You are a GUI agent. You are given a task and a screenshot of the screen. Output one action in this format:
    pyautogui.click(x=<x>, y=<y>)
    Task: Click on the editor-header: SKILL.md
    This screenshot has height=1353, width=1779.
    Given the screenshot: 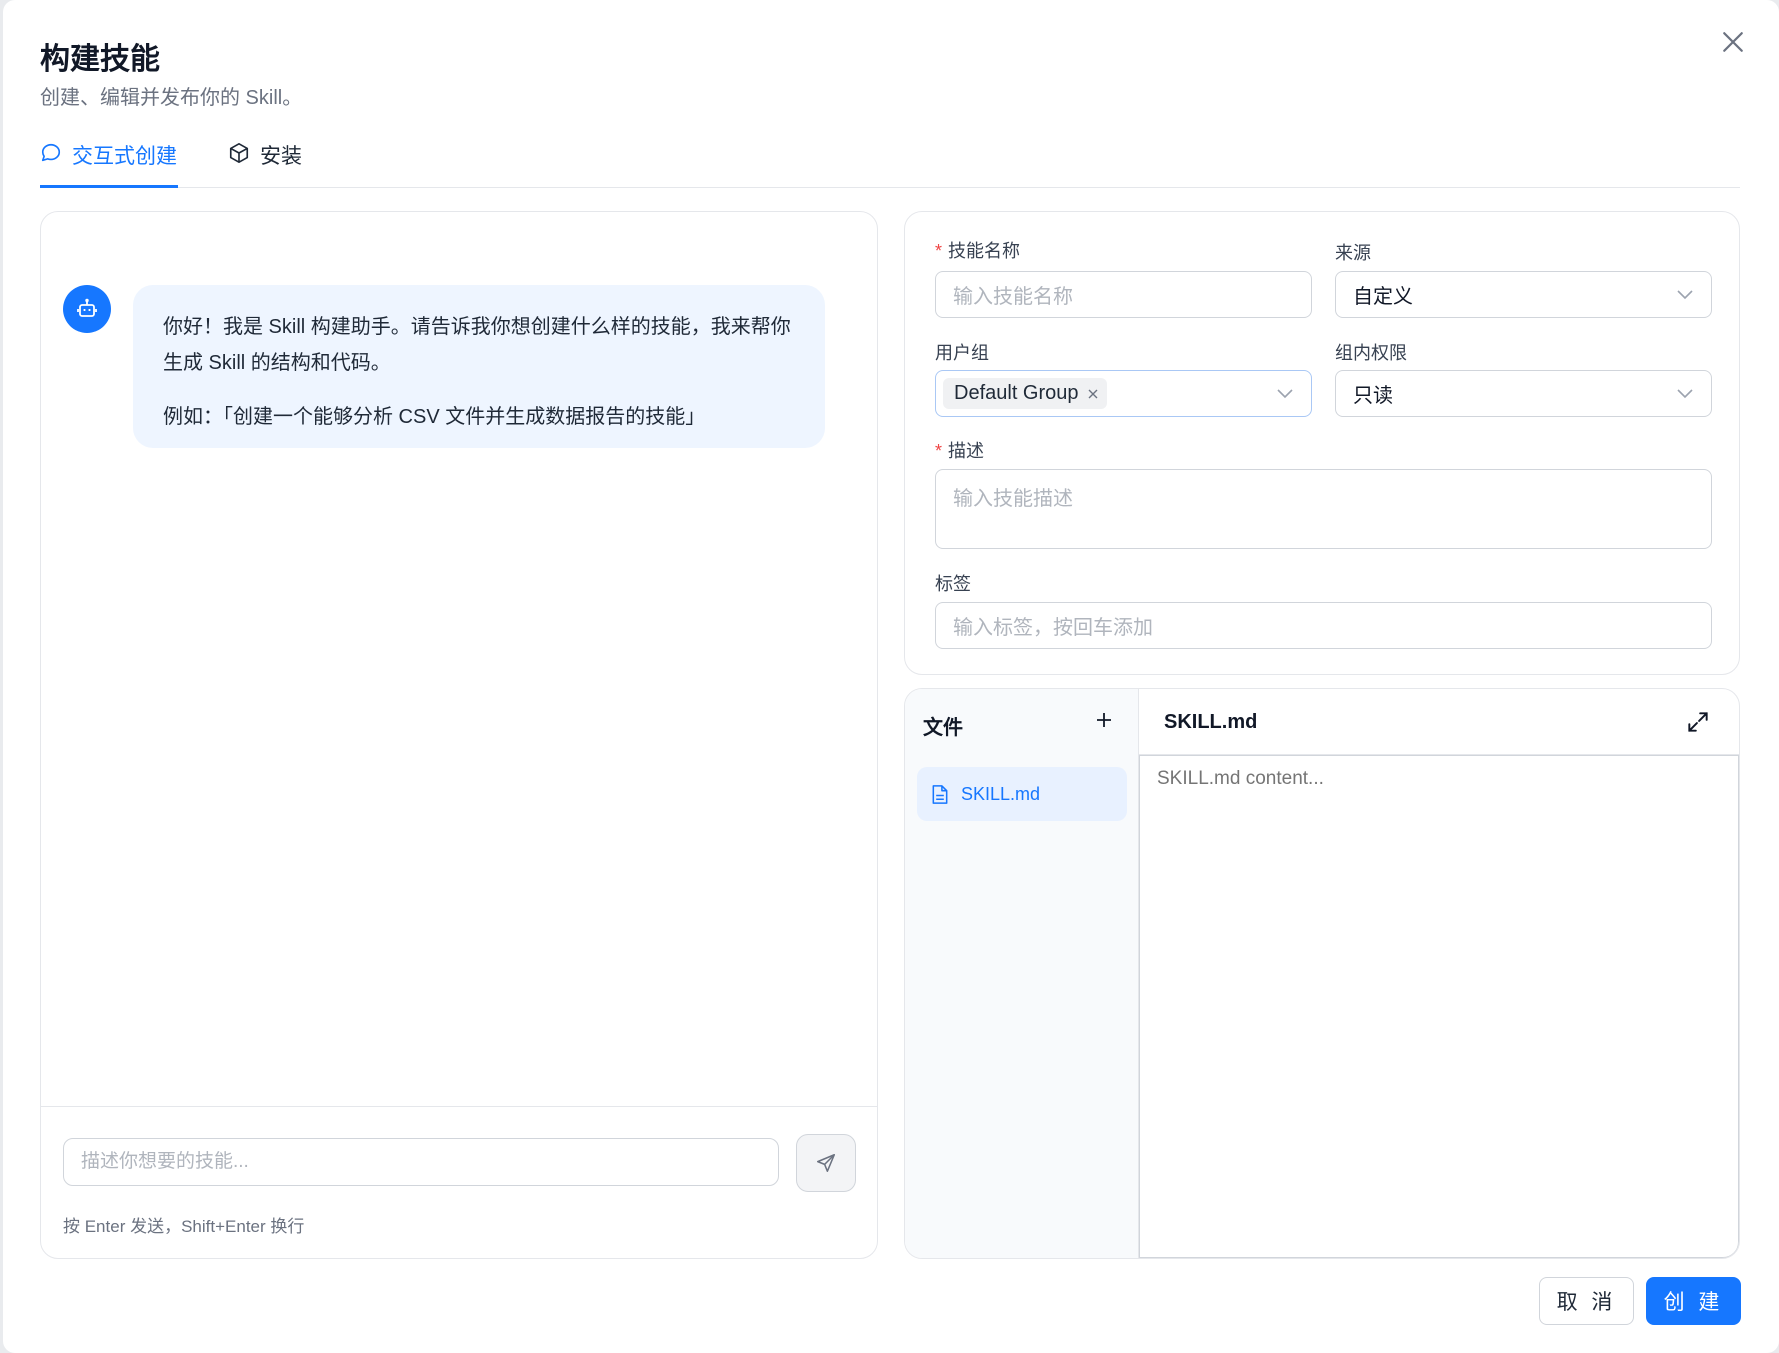 What is the action you would take?
    pyautogui.click(x=1439, y=722)
    